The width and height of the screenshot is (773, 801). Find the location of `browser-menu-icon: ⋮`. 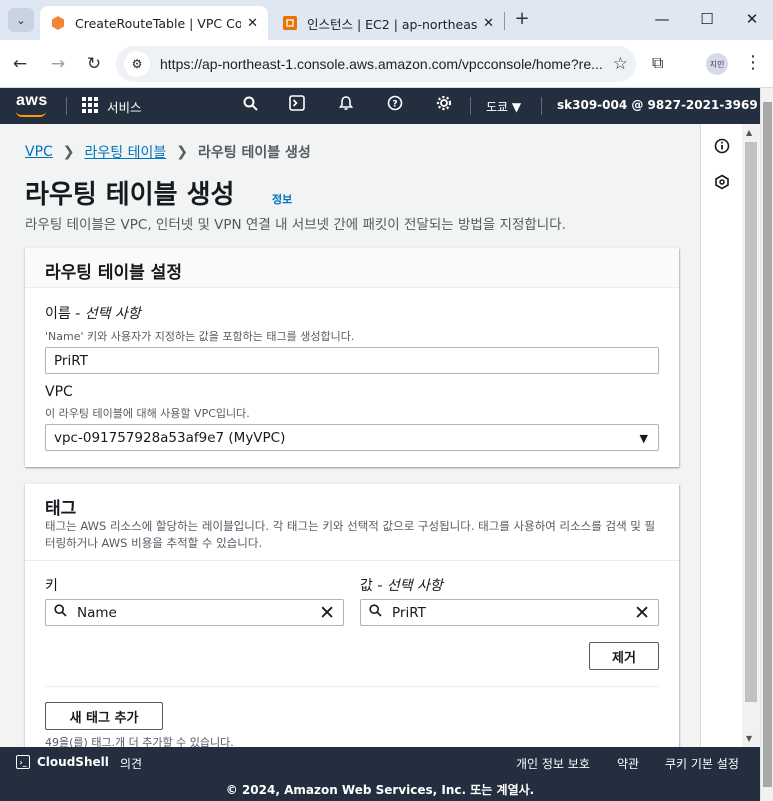

browser-menu-icon: ⋮ is located at coordinates (753, 62).